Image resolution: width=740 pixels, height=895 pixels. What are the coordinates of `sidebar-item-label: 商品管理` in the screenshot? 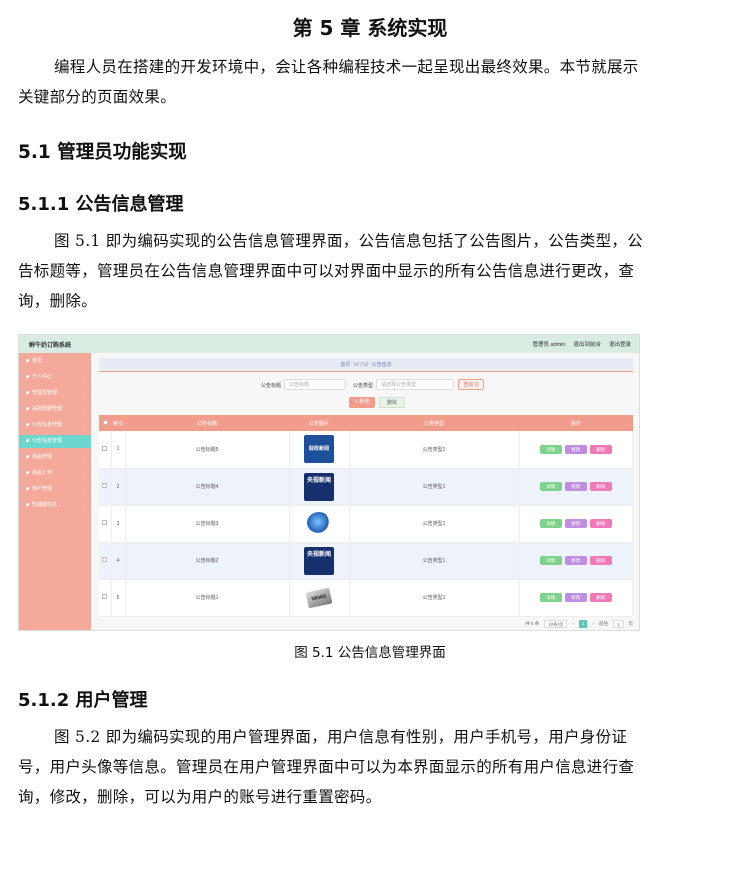 It's located at (42, 457).